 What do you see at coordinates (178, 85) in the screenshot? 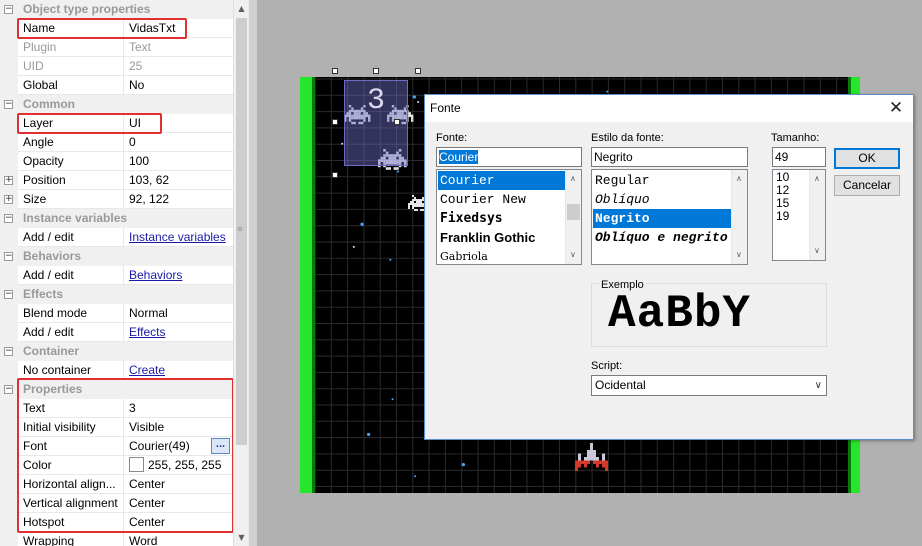
I see `property-value: No` at bounding box center [178, 85].